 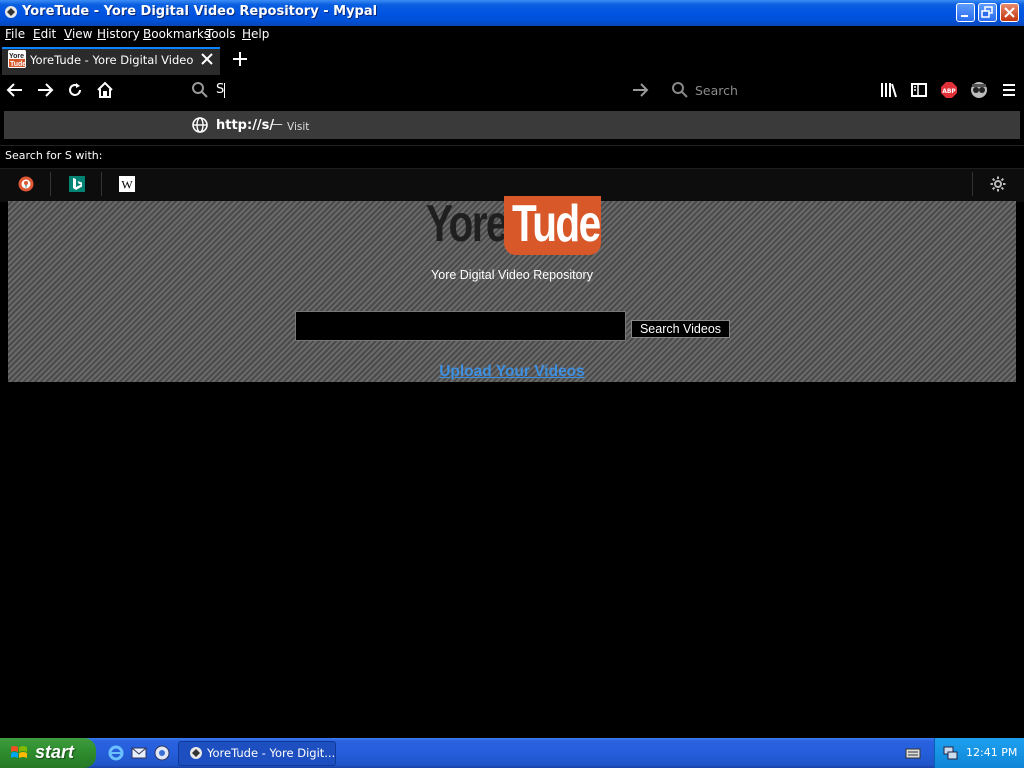 What do you see at coordinates (207, 59) in the screenshot?
I see `tab-close-icon` at bounding box center [207, 59].